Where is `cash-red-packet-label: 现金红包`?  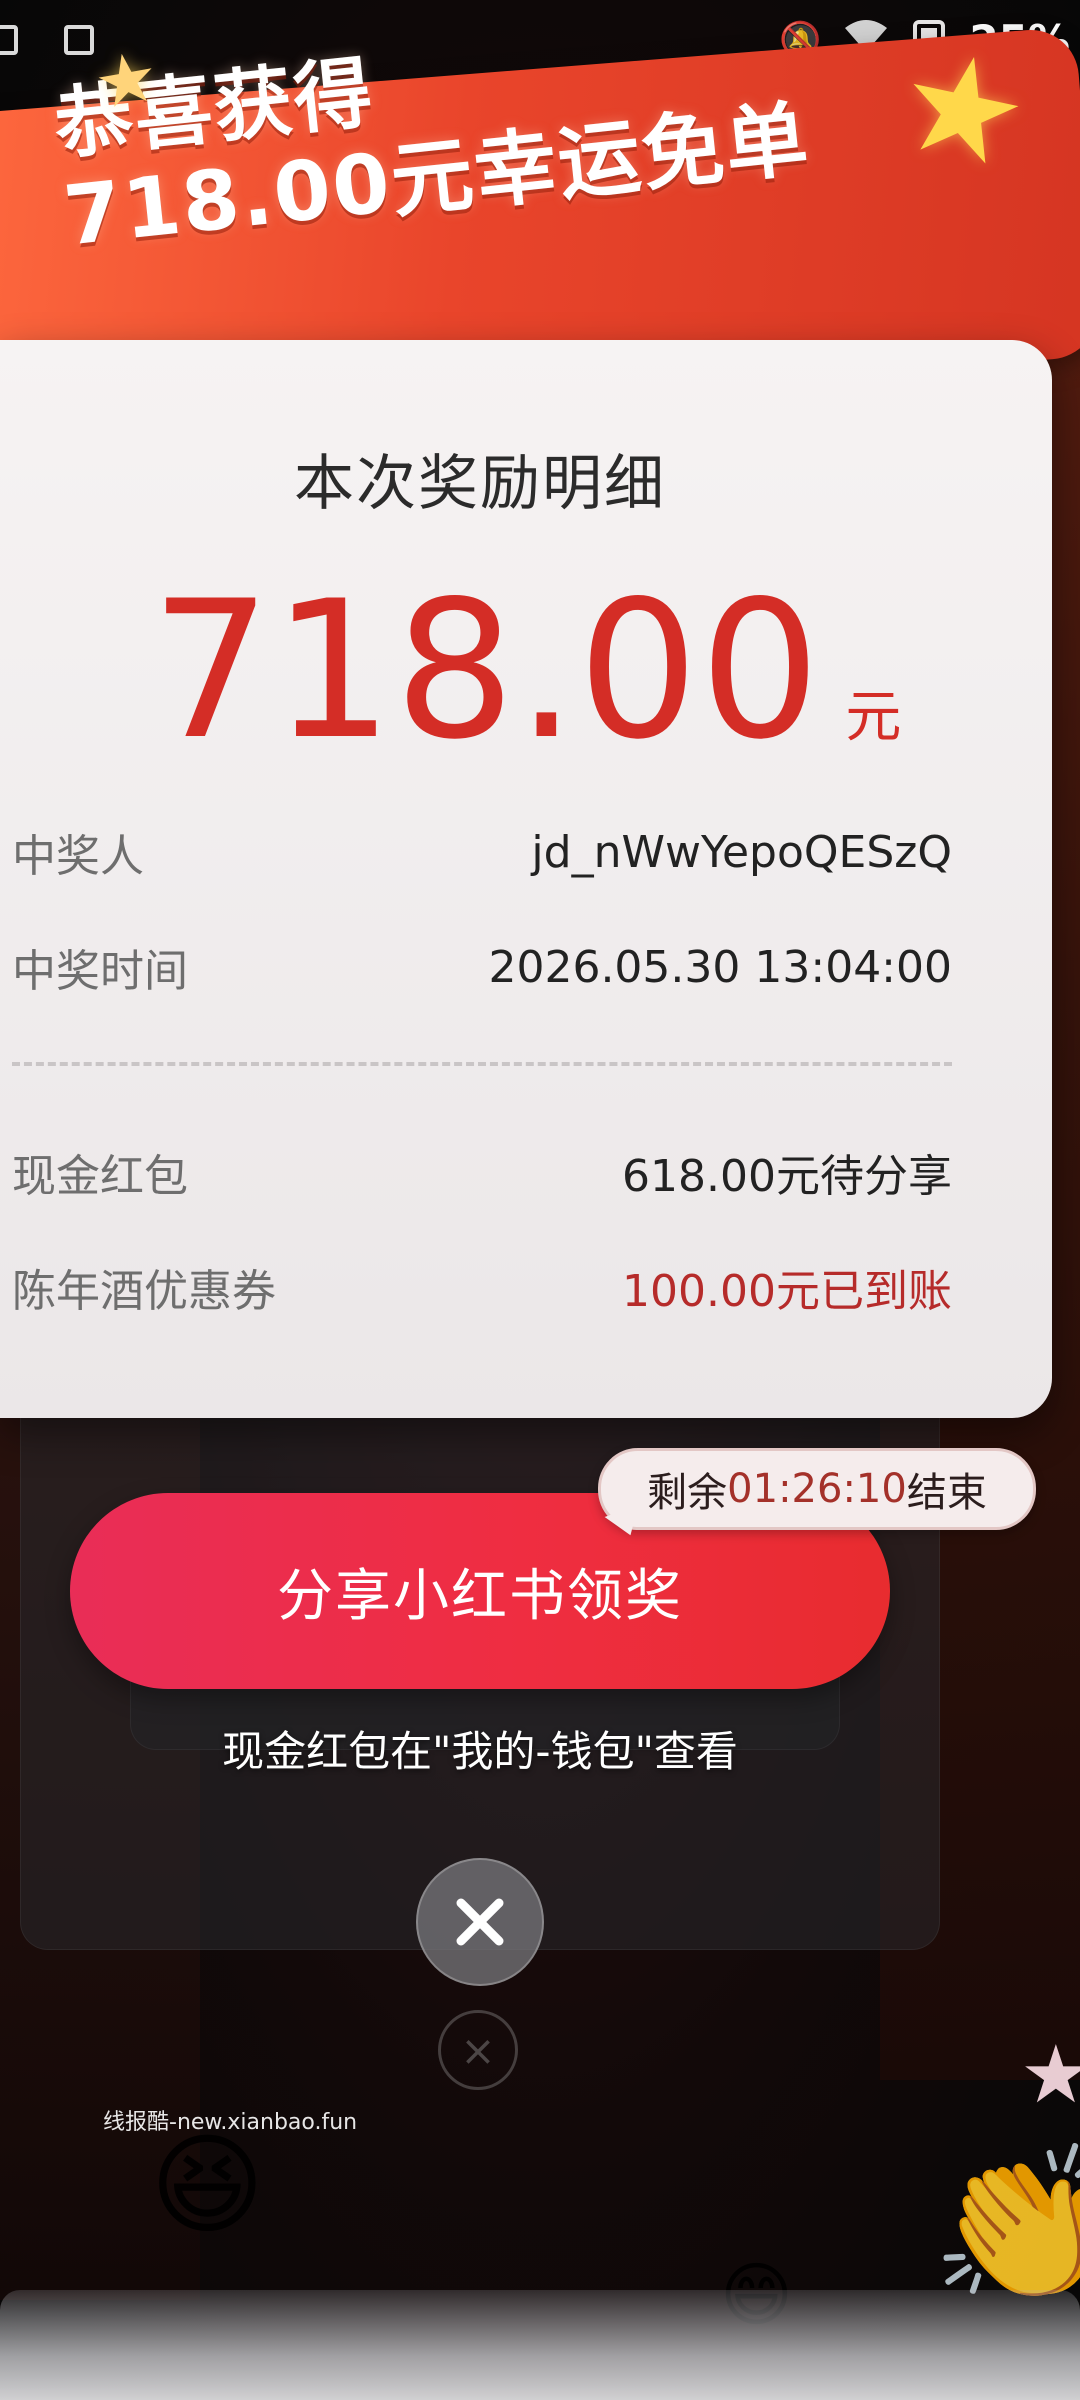 cash-red-packet-label: 现金红包 is located at coordinates (100, 1176).